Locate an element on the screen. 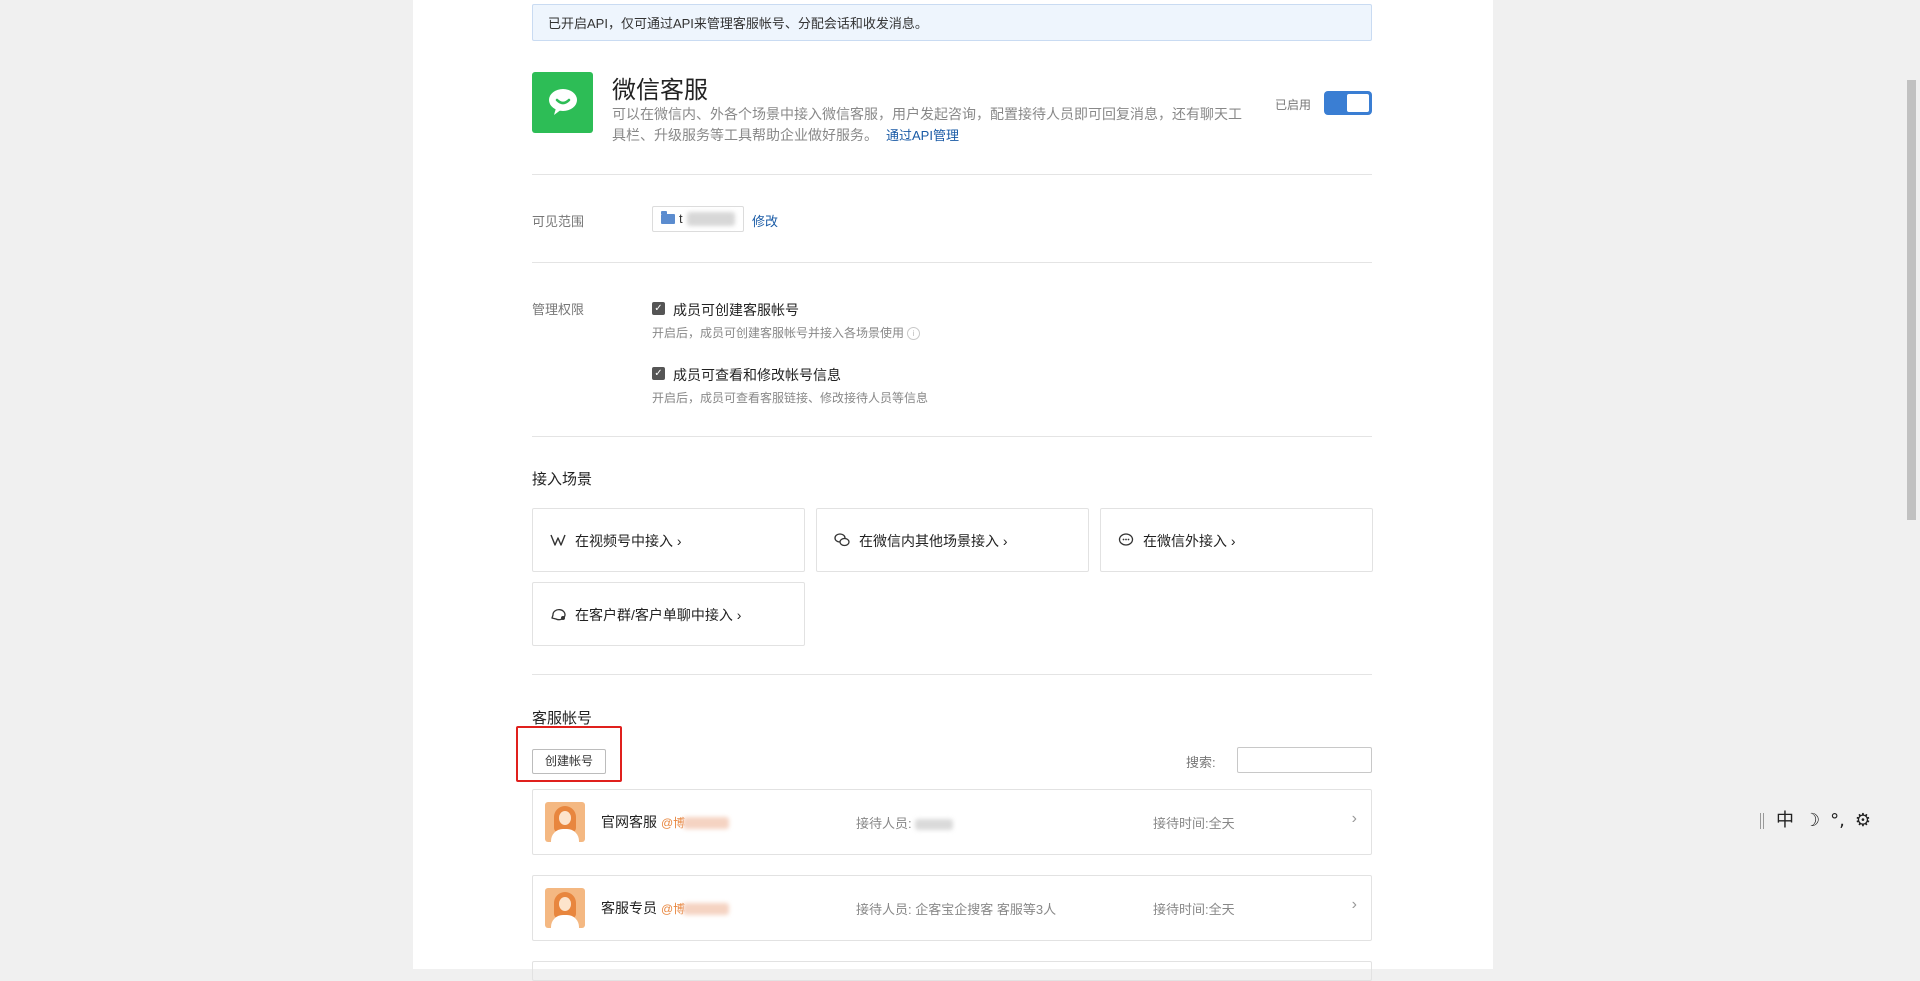 This screenshot has height=981, width=1920. scene-outside-wechat: 在微信外接入 › is located at coordinates (1236, 540).